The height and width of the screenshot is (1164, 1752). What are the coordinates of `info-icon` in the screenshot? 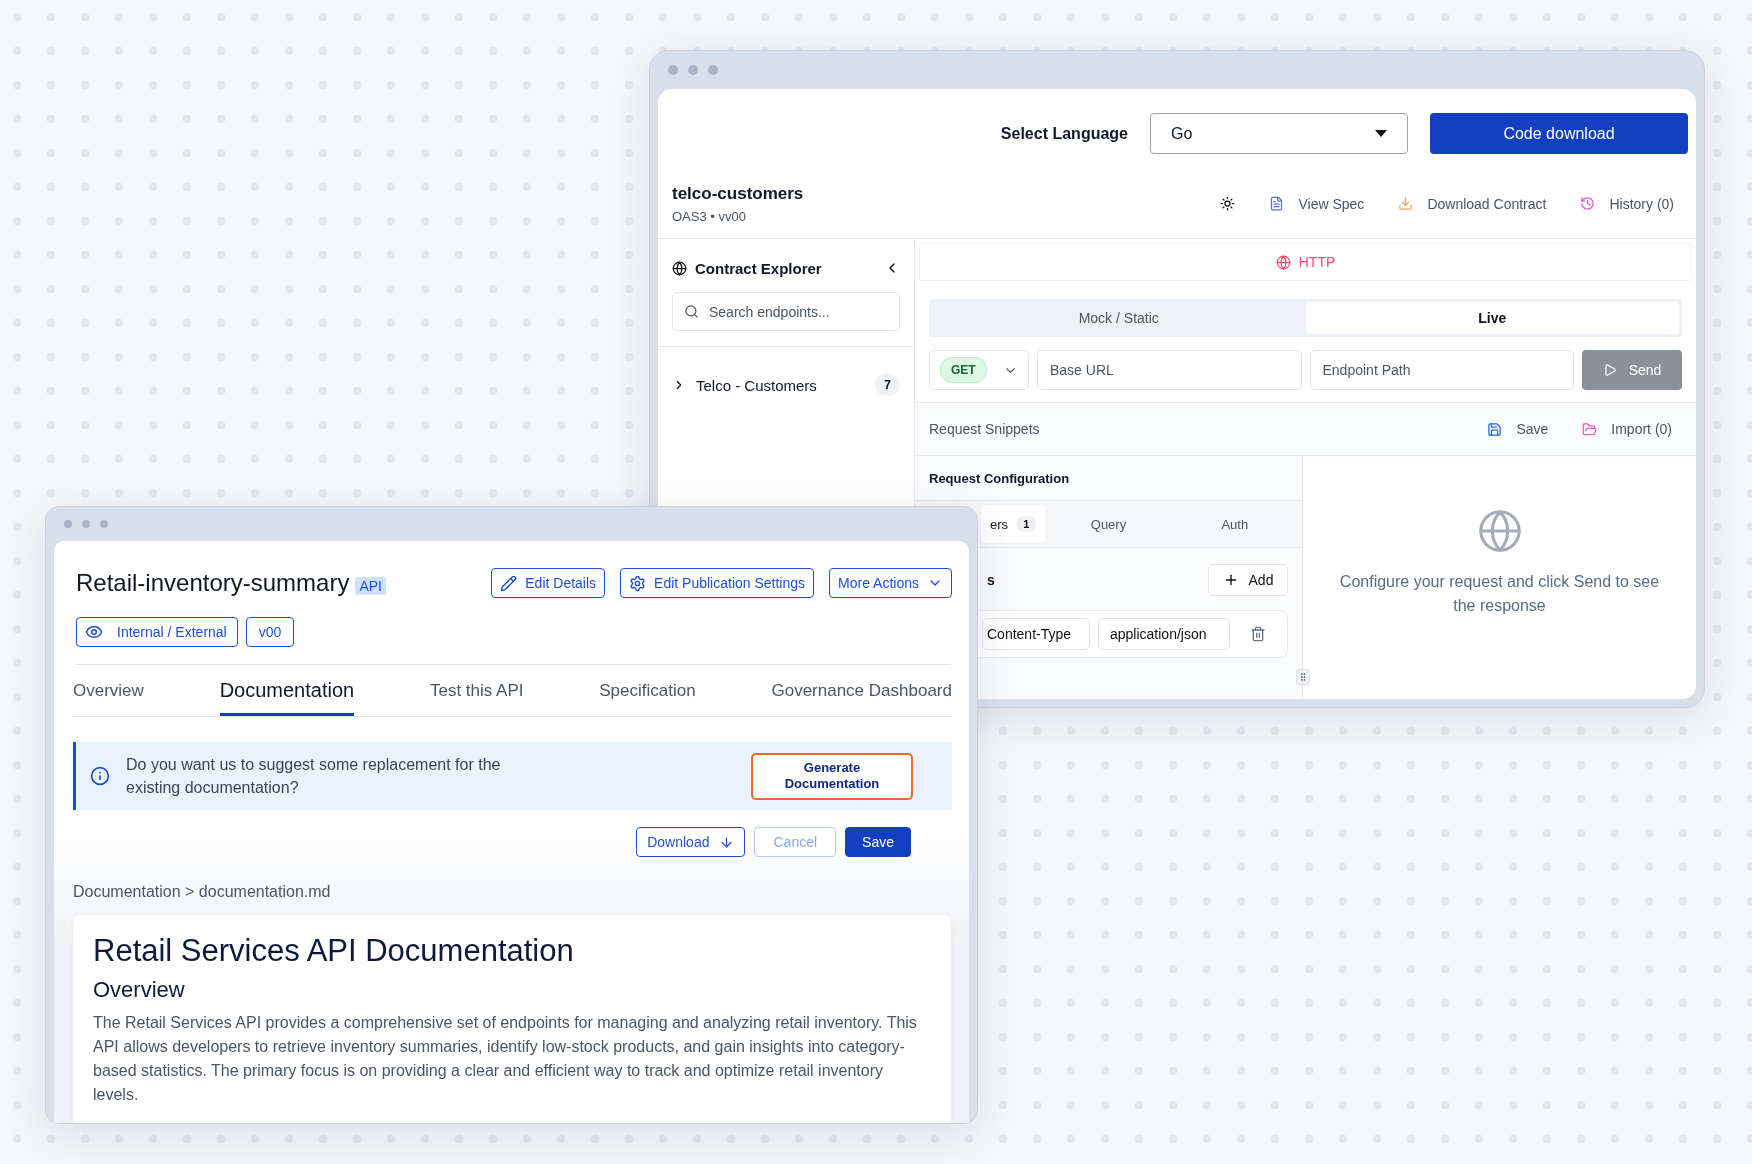 It's located at (100, 776).